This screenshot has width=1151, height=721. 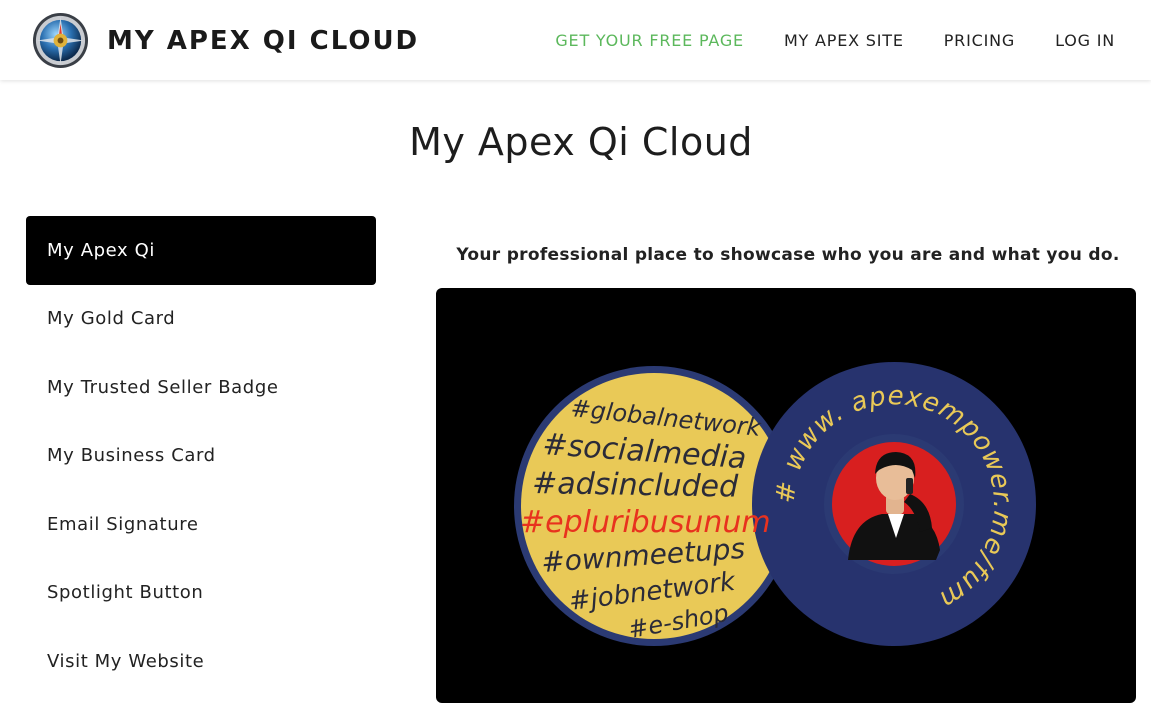 What do you see at coordinates (201, 387) in the screenshot?
I see `sidebar-item-trusted-seller-badge: My Trusted Seller Badge` at bounding box center [201, 387].